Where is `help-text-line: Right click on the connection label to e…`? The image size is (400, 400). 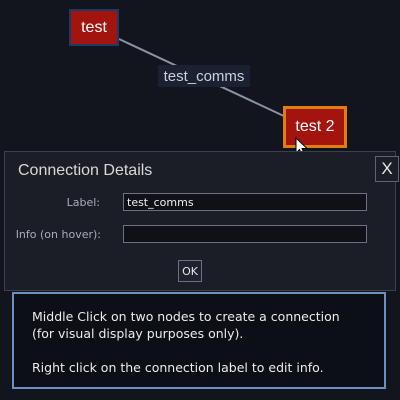 help-text-line: Right click on the connection label to e… is located at coordinates (178, 367).